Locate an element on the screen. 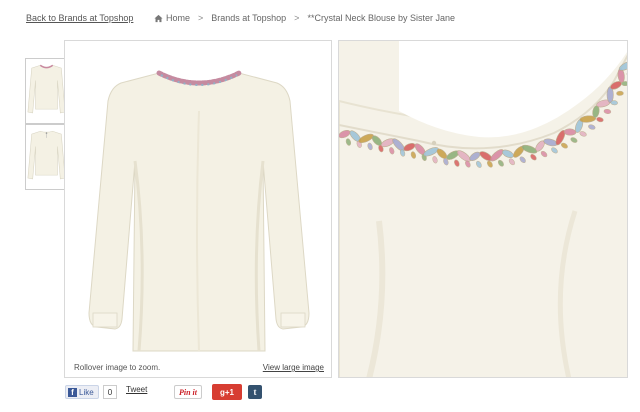 The image size is (640, 412). breadcrumb-current-product: **Crystal Neck Blouse by Sister Jane is located at coordinates (381, 18).